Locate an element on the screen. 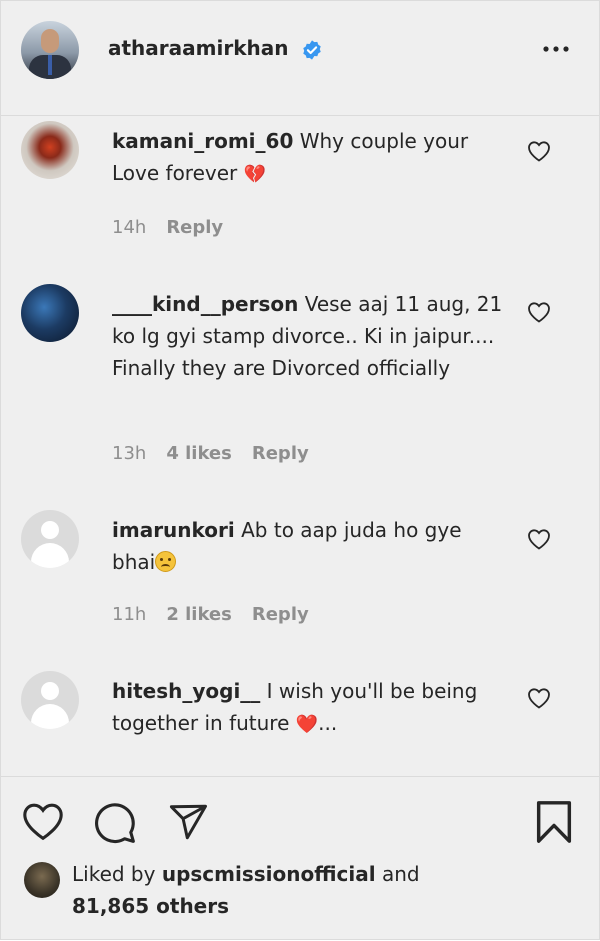 The width and height of the screenshot is (600, 941). comment-time: 11h is located at coordinates (129, 614).